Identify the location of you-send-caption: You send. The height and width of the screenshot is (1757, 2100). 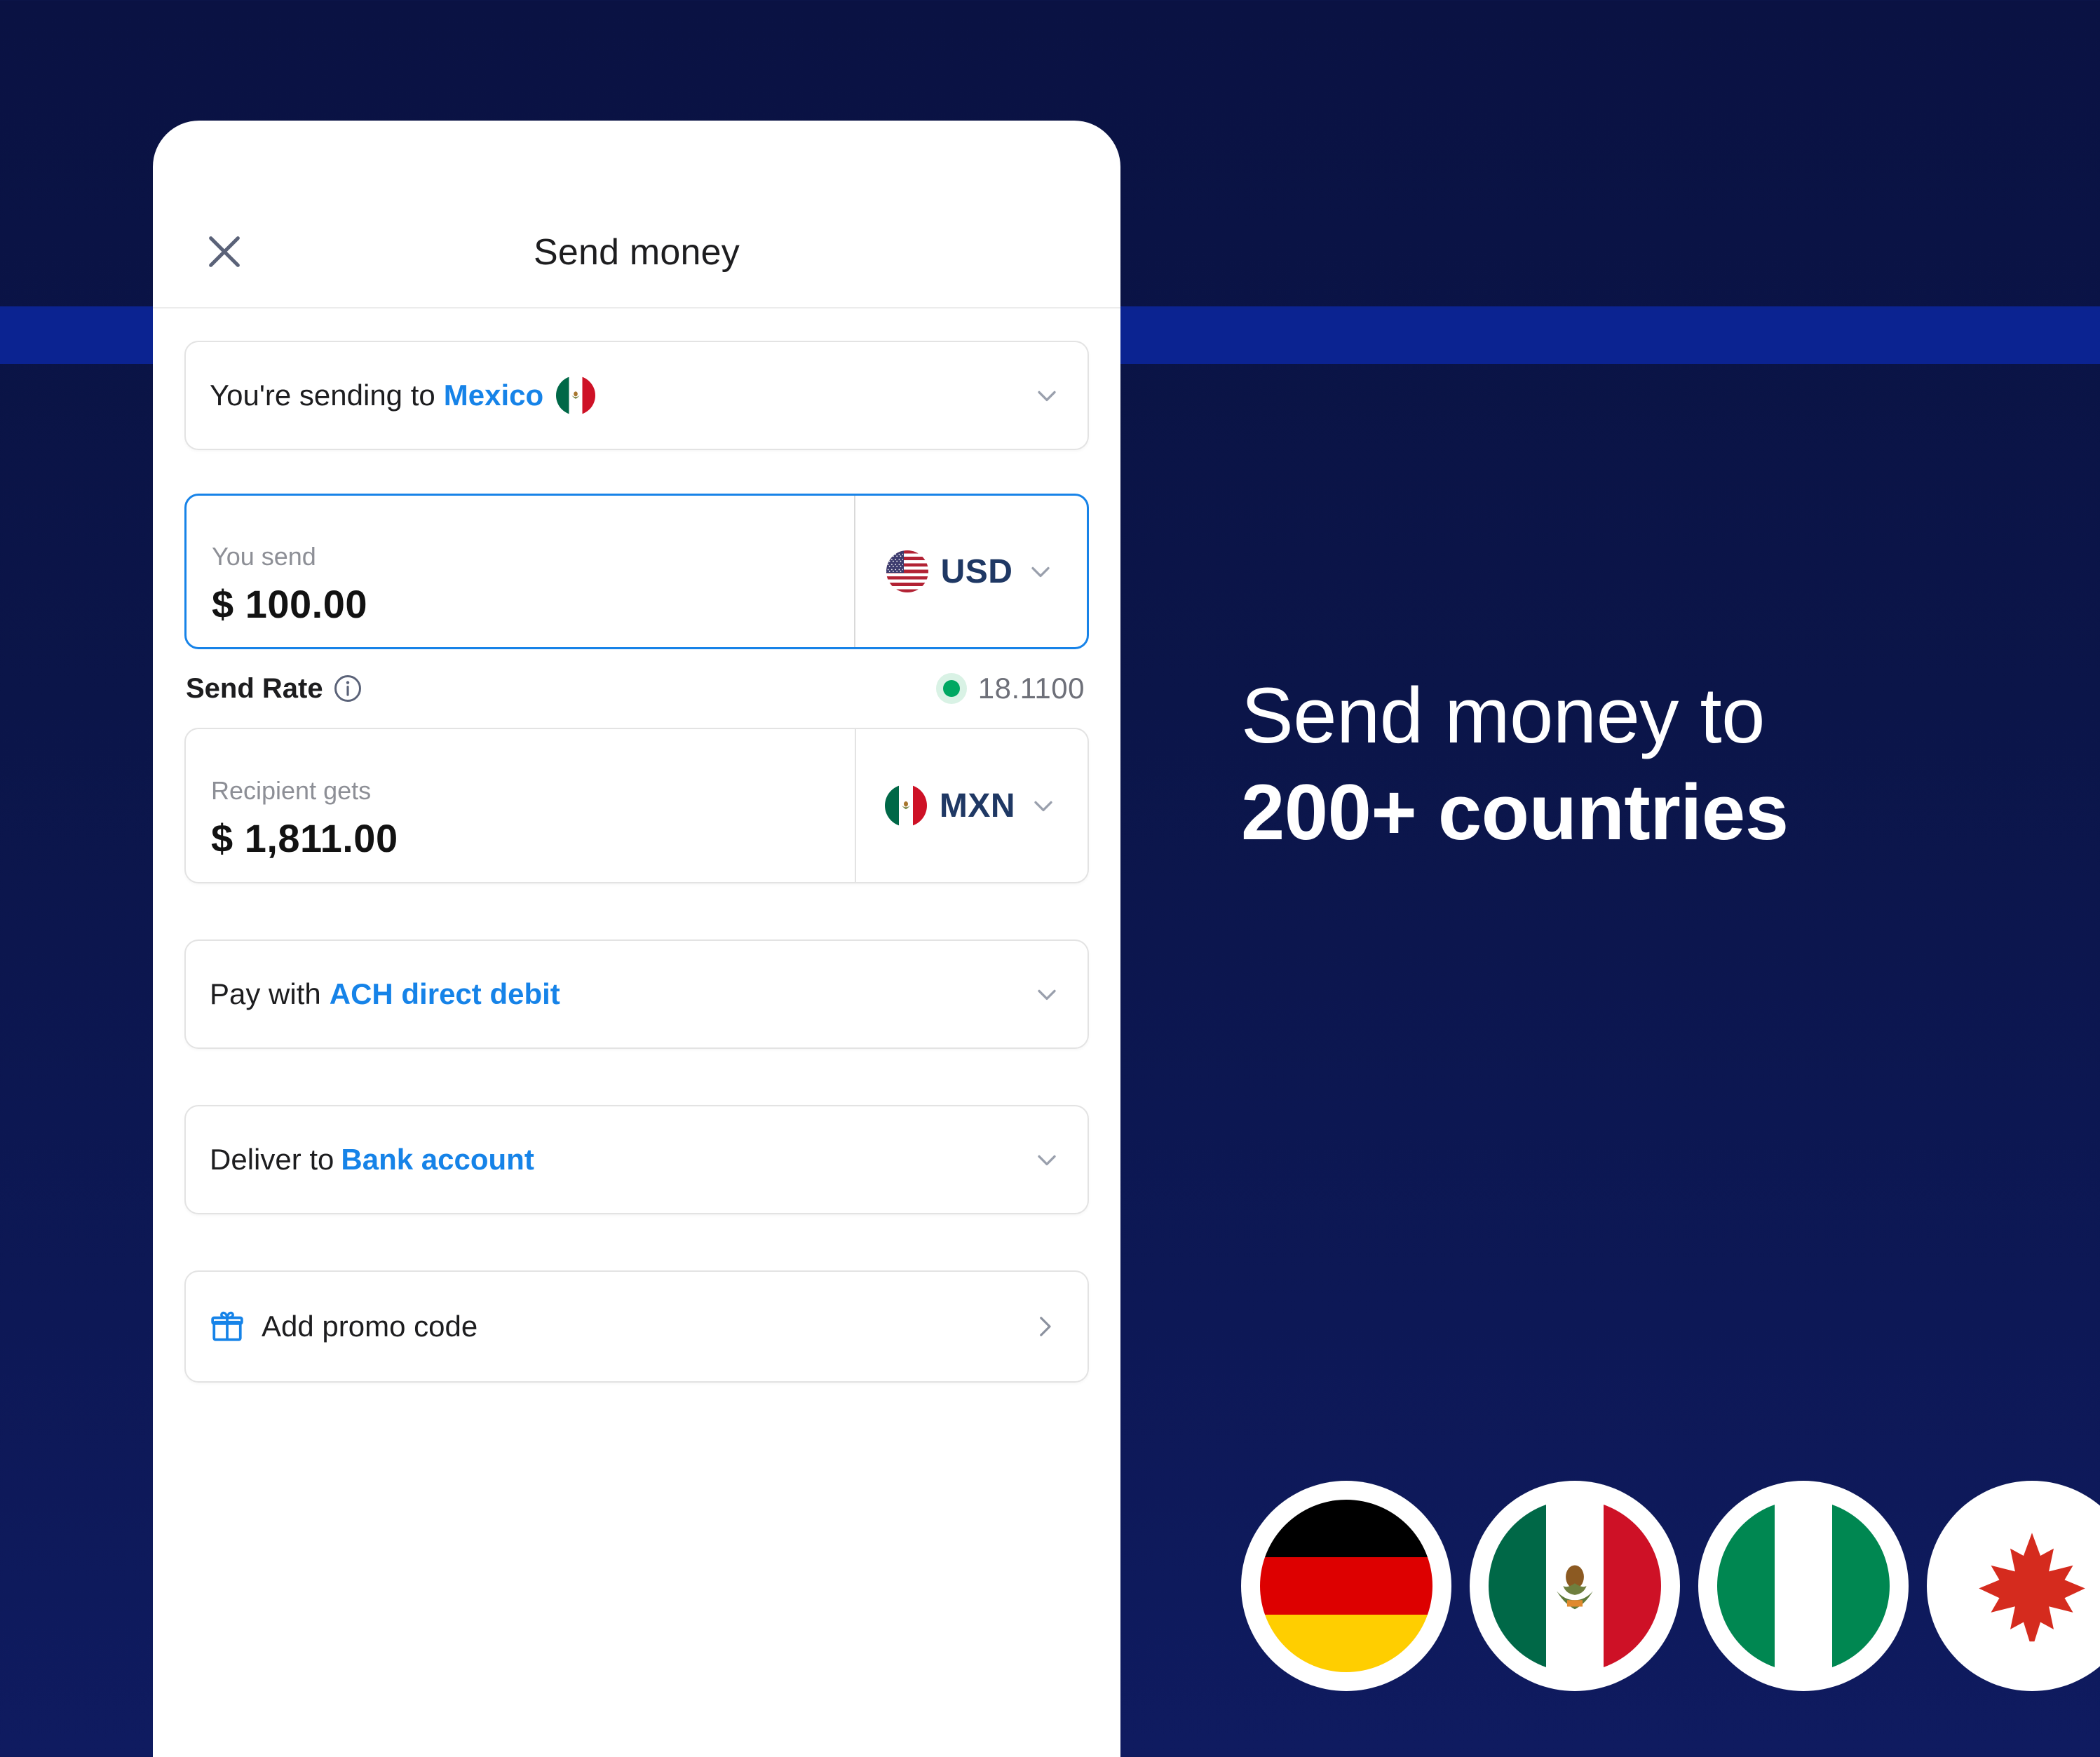
(264, 556).